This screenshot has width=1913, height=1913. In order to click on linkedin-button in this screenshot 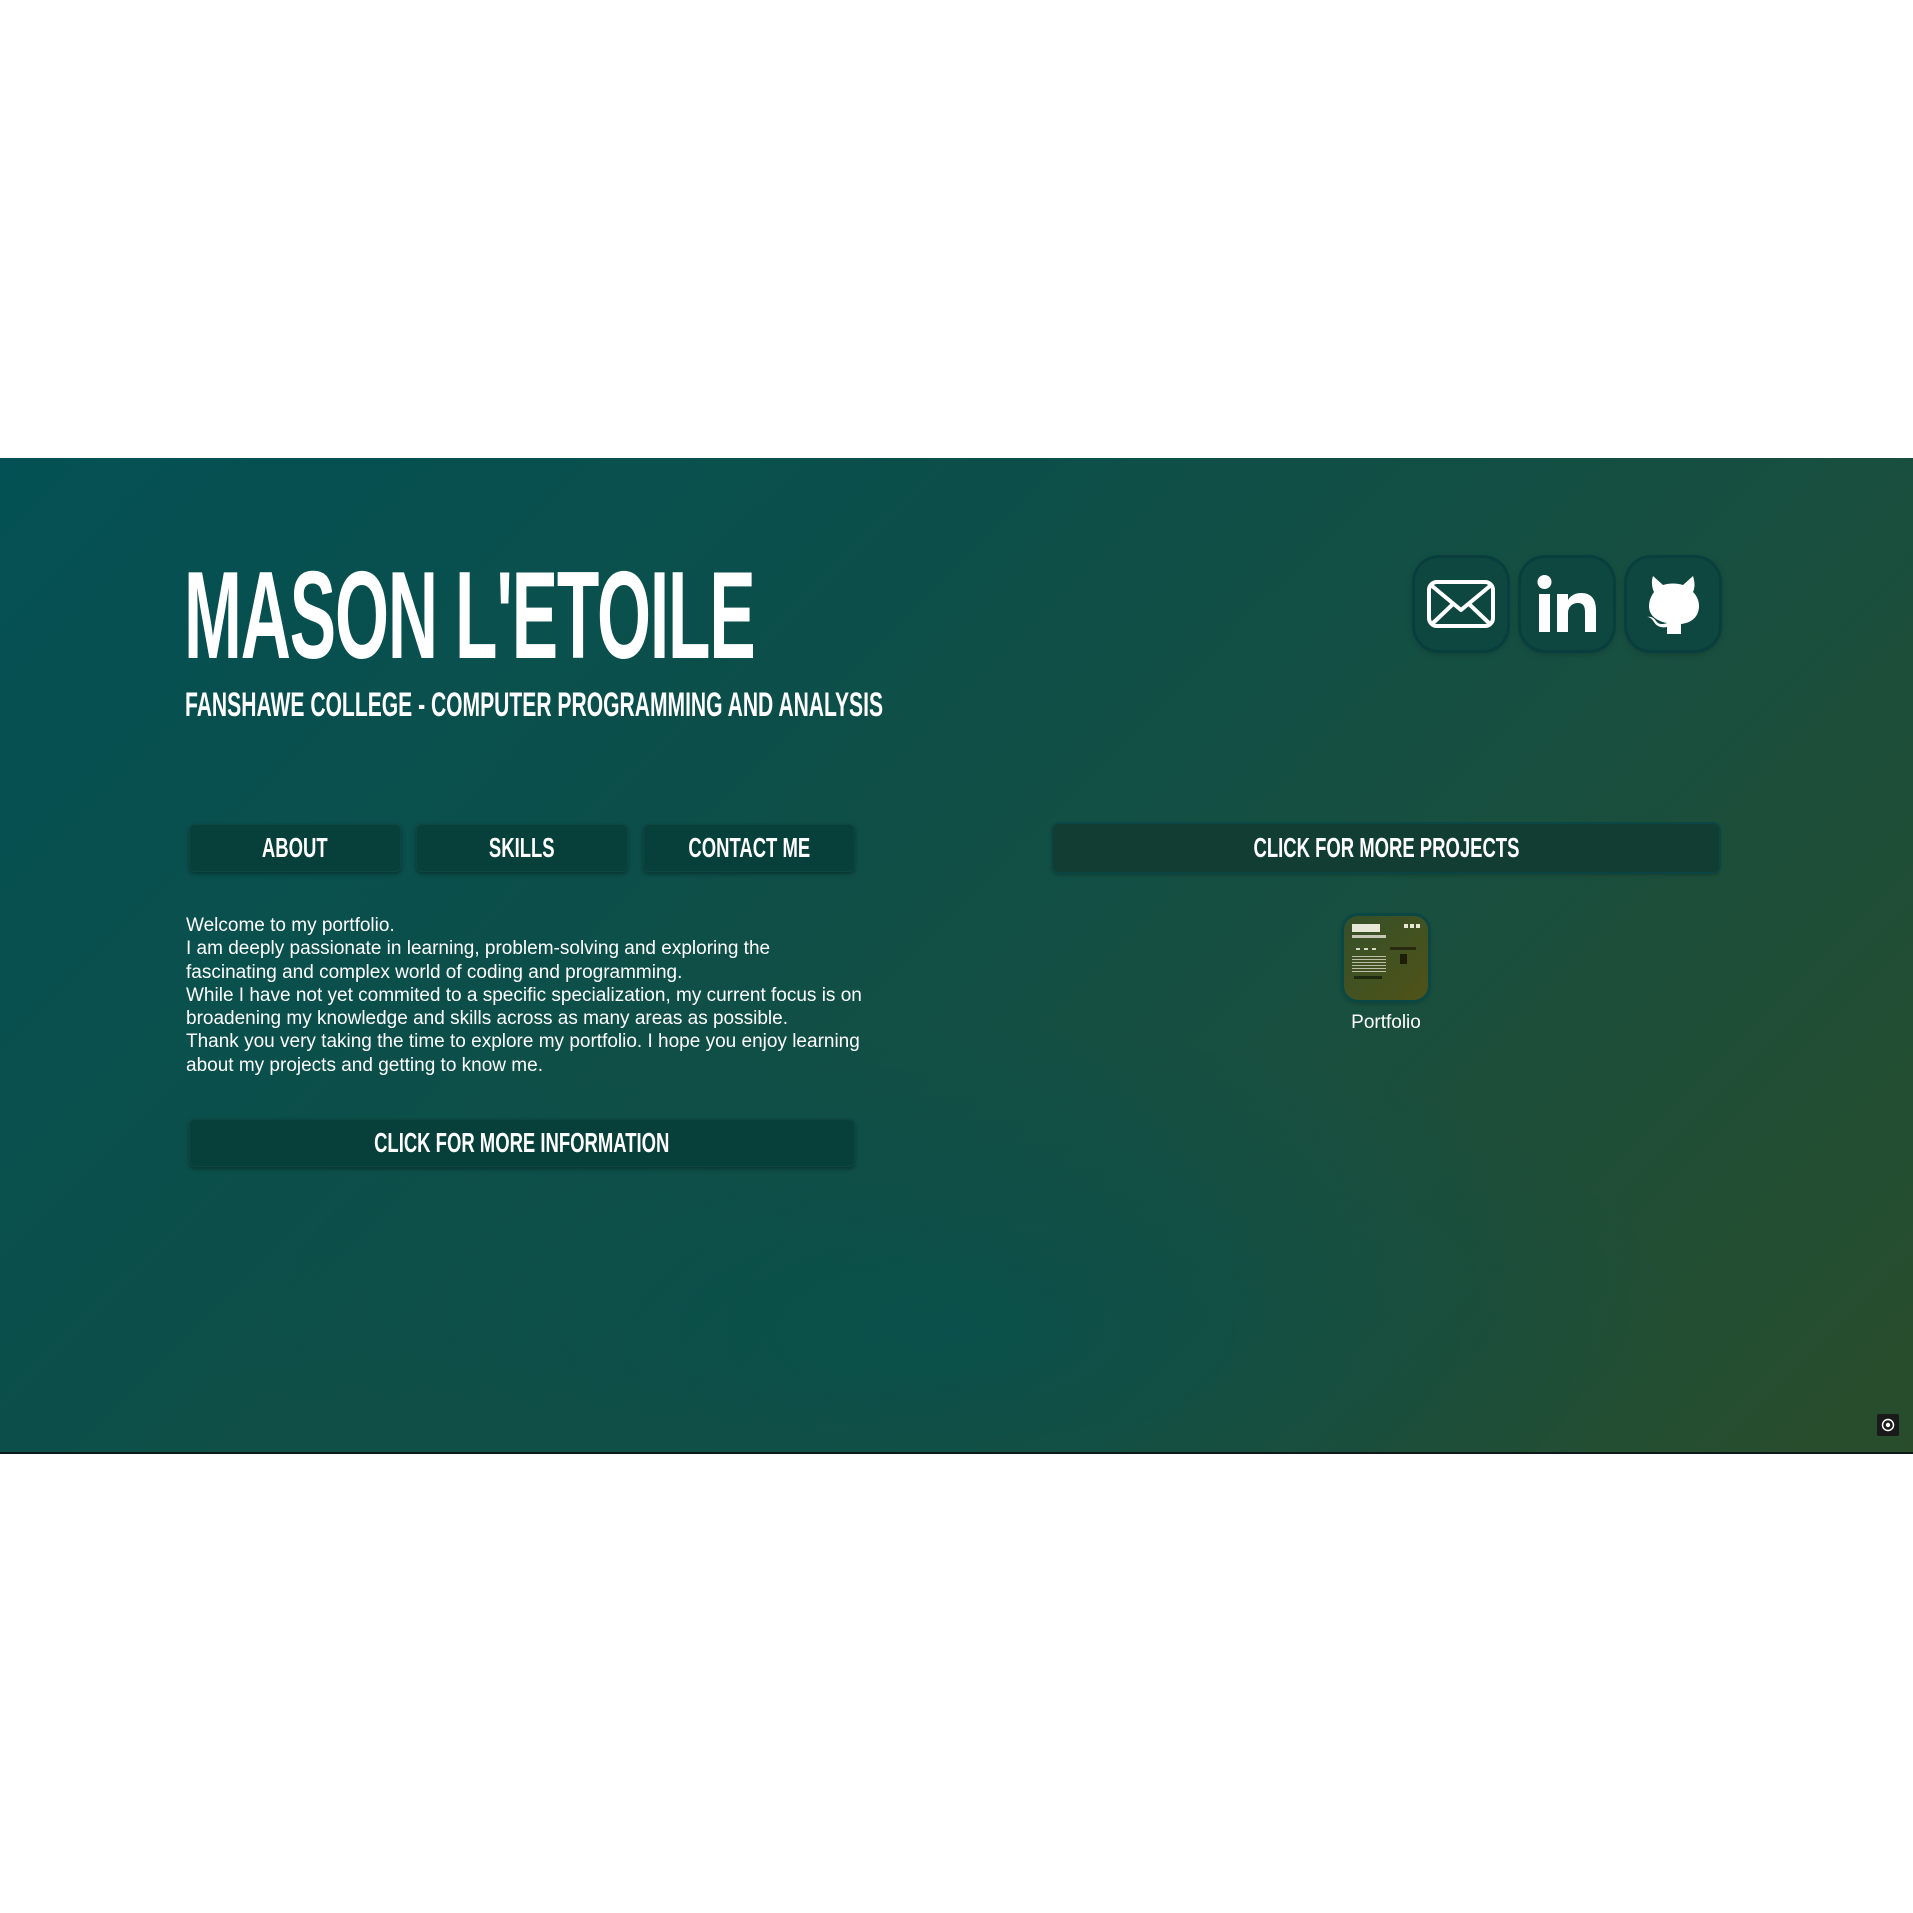, I will do `click(1567, 604)`.